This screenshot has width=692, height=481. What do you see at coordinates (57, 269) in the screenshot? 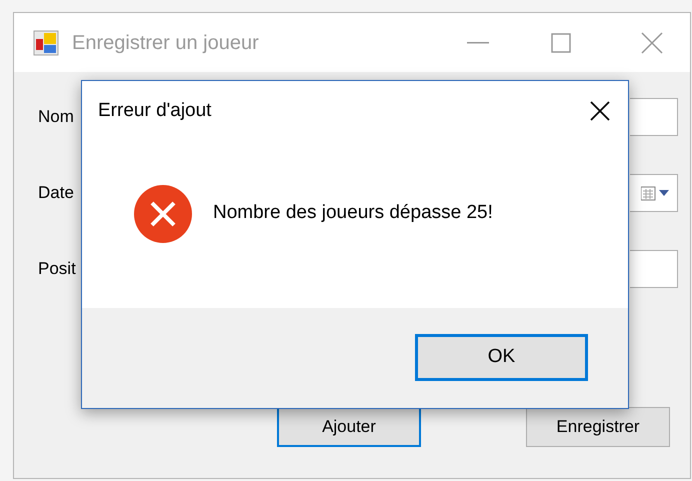
I see `field-label: Posit` at bounding box center [57, 269].